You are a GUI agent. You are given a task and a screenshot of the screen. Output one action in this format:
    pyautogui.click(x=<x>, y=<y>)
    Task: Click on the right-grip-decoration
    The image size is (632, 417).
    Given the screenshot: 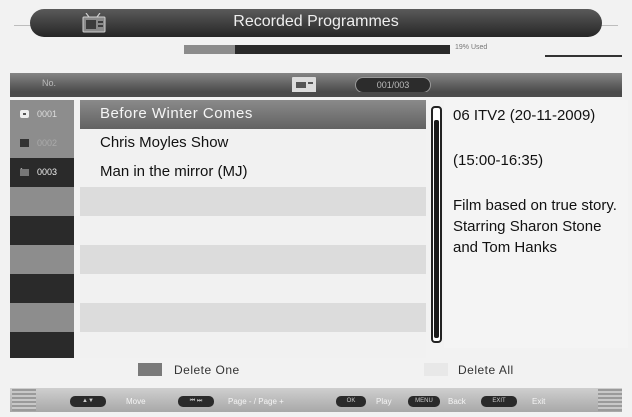 What is the action you would take?
    pyautogui.click(x=610, y=400)
    